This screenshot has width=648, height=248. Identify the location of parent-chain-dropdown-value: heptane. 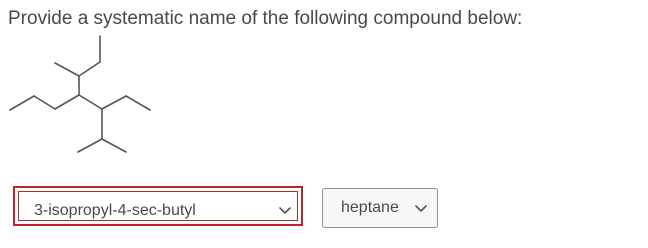
(370, 207).